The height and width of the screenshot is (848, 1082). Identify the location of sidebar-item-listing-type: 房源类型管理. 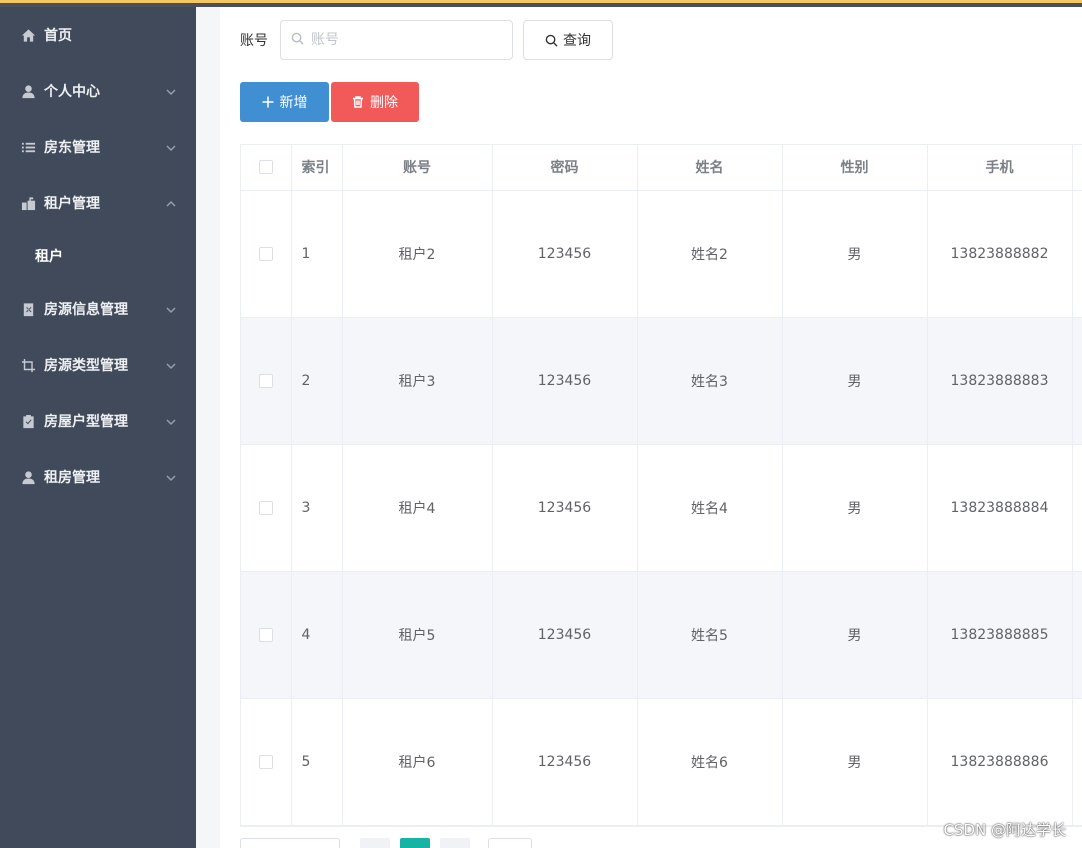
(98, 365).